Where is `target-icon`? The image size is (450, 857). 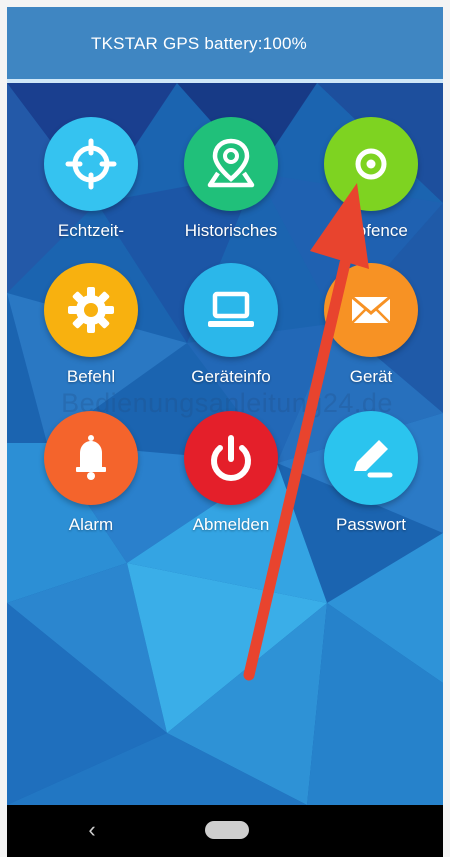
target-icon is located at coordinates (371, 164).